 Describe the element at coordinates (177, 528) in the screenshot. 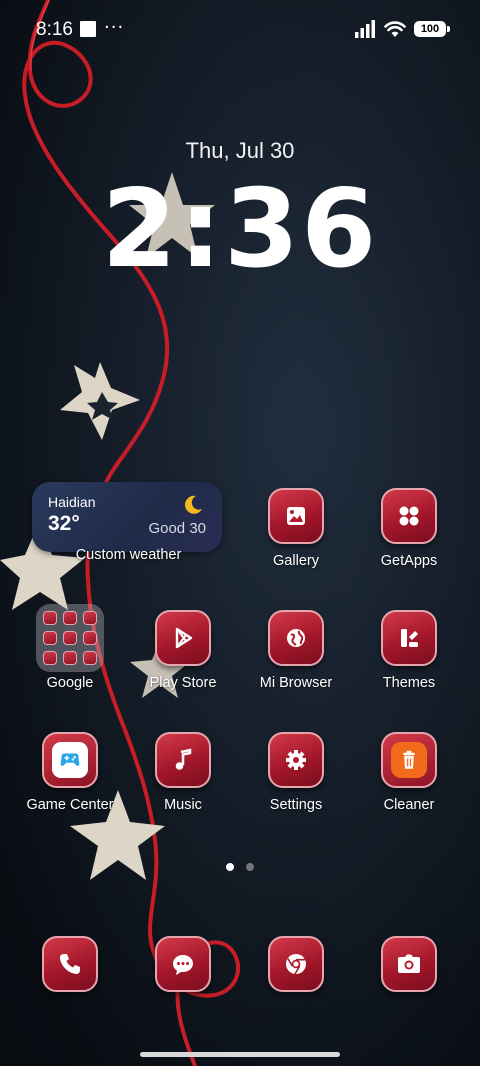

I see `weather-air-quality: Good 30` at that location.